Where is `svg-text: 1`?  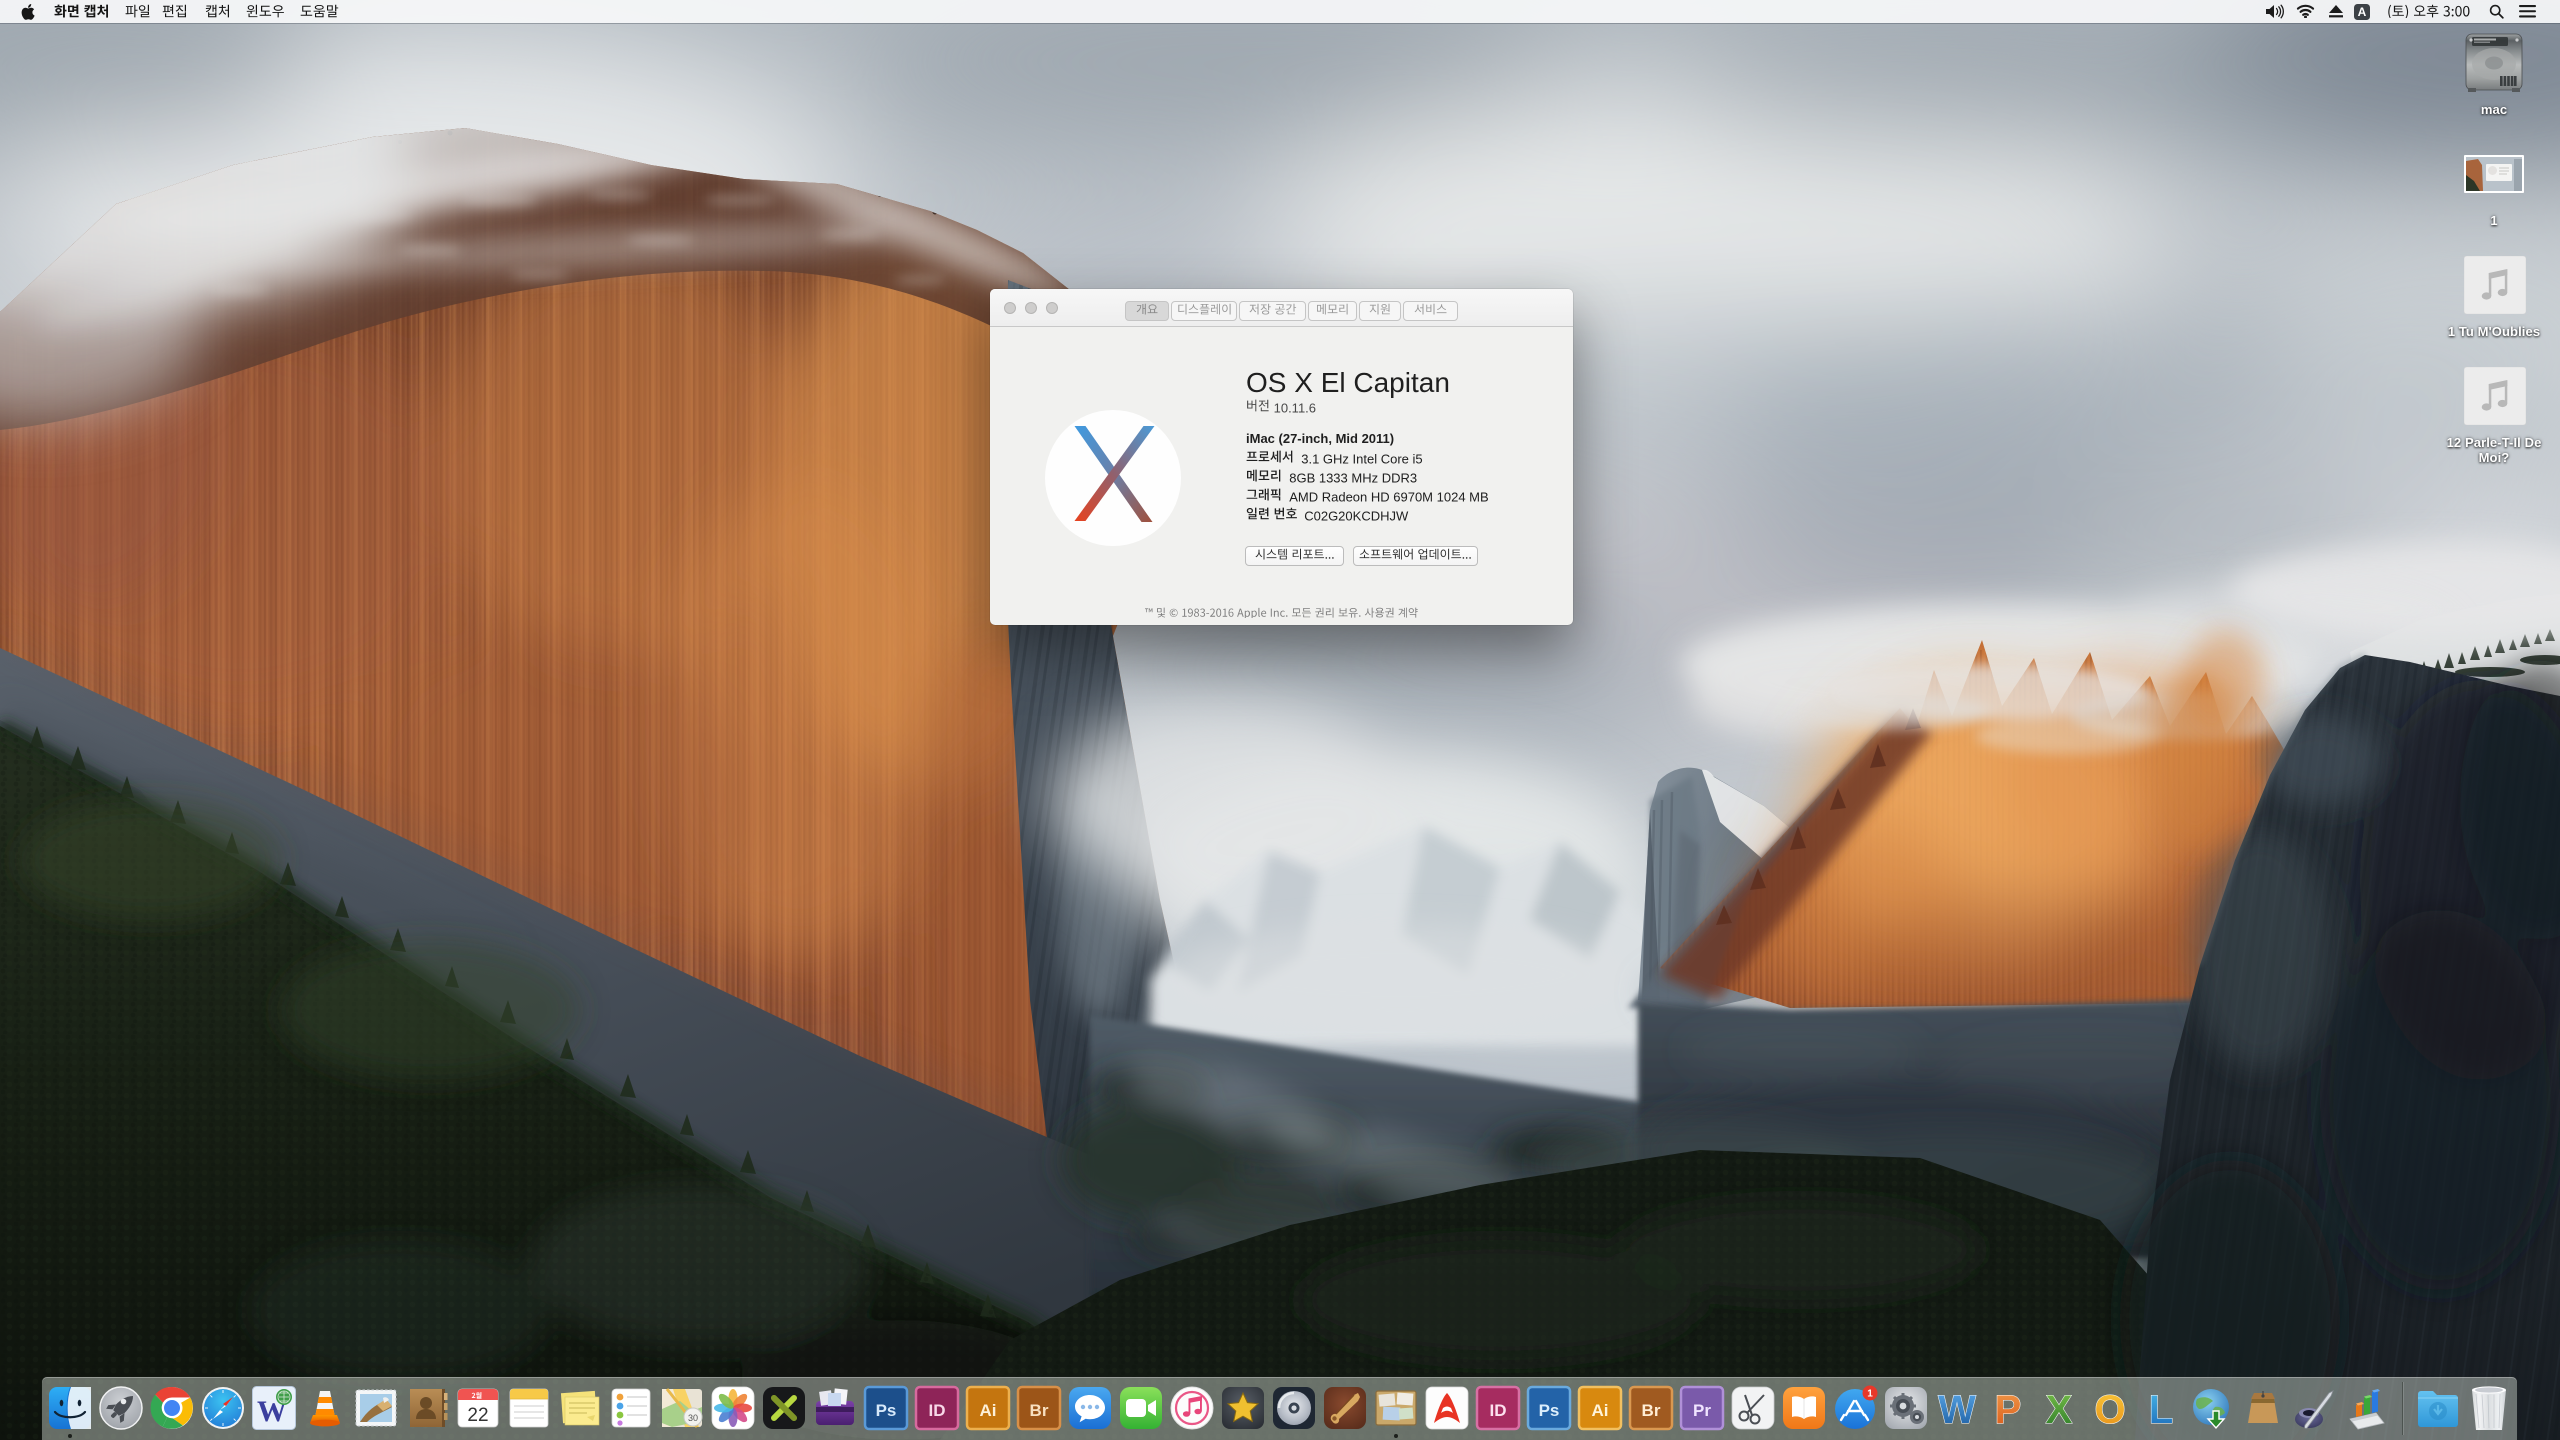 svg-text: 1 is located at coordinates (1870, 1394).